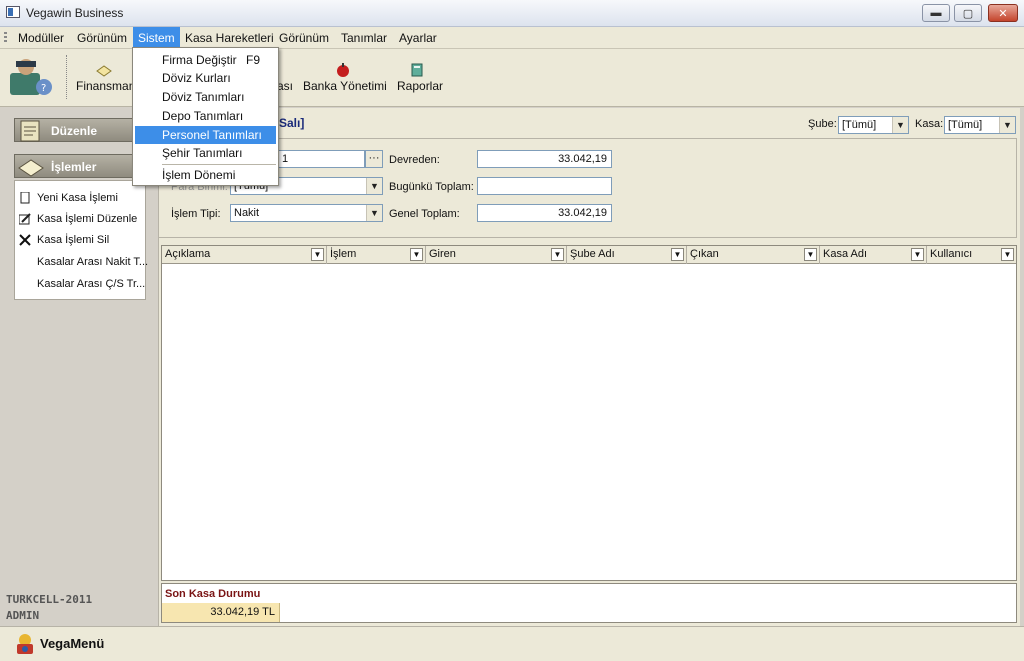  I want to click on menu-ayarlar: Ayarlar, so click(418, 38).